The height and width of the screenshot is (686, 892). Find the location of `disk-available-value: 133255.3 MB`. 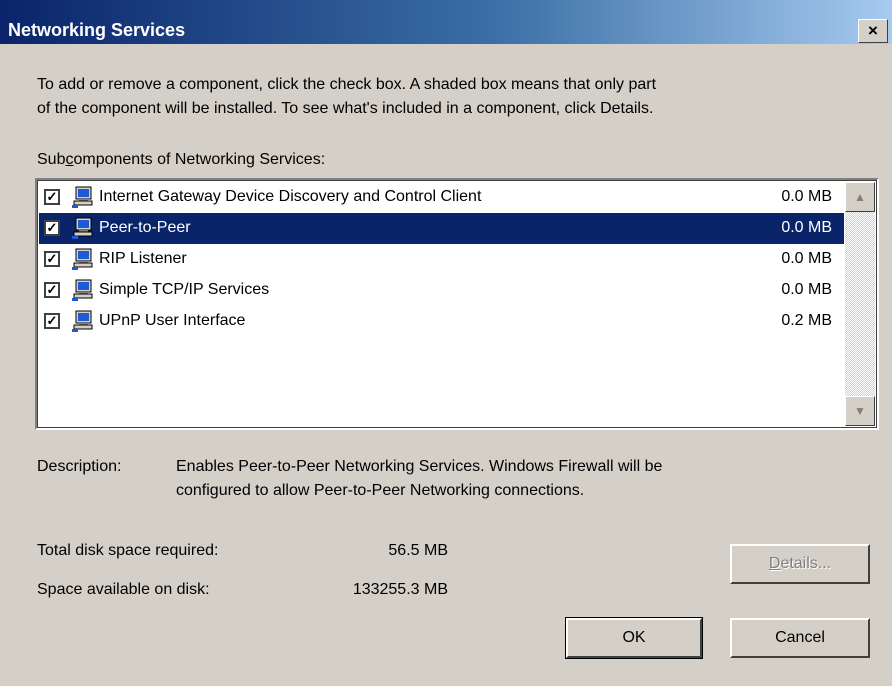

disk-available-value: 133255.3 MB is located at coordinates (400, 589).